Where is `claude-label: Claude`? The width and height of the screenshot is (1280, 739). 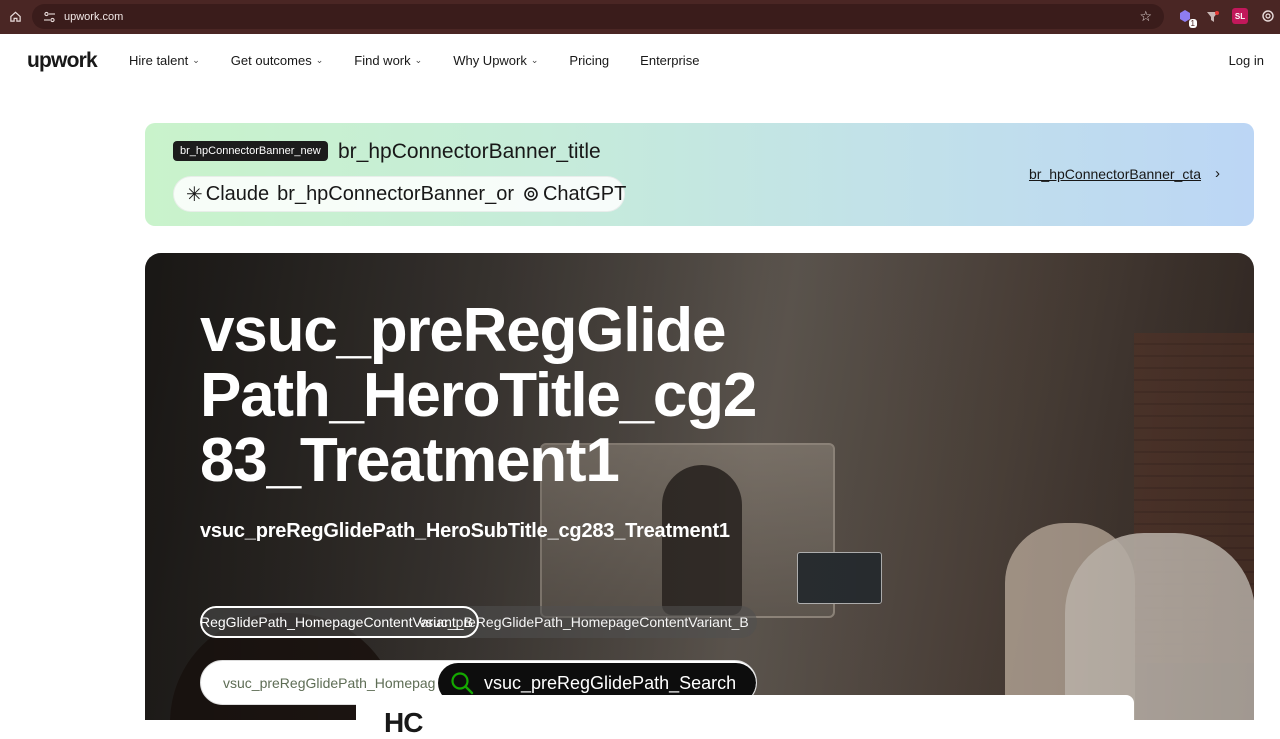
claude-label: Claude is located at coordinates (237, 193).